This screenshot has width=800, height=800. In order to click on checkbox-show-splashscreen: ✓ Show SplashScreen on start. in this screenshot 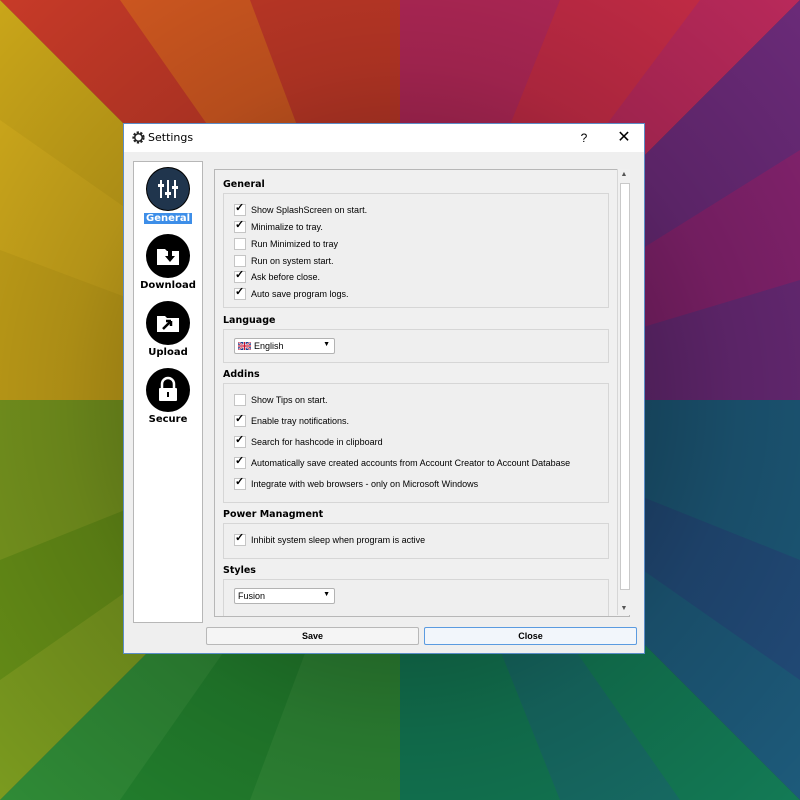, I will do `click(300, 209)`.